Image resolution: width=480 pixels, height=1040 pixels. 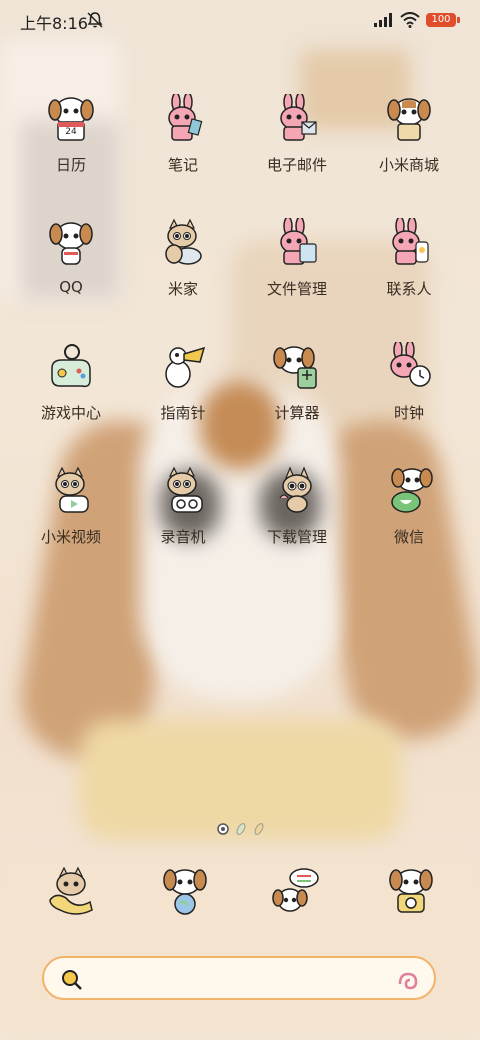 What do you see at coordinates (71, 287) in the screenshot?
I see `app-label: QQ` at bounding box center [71, 287].